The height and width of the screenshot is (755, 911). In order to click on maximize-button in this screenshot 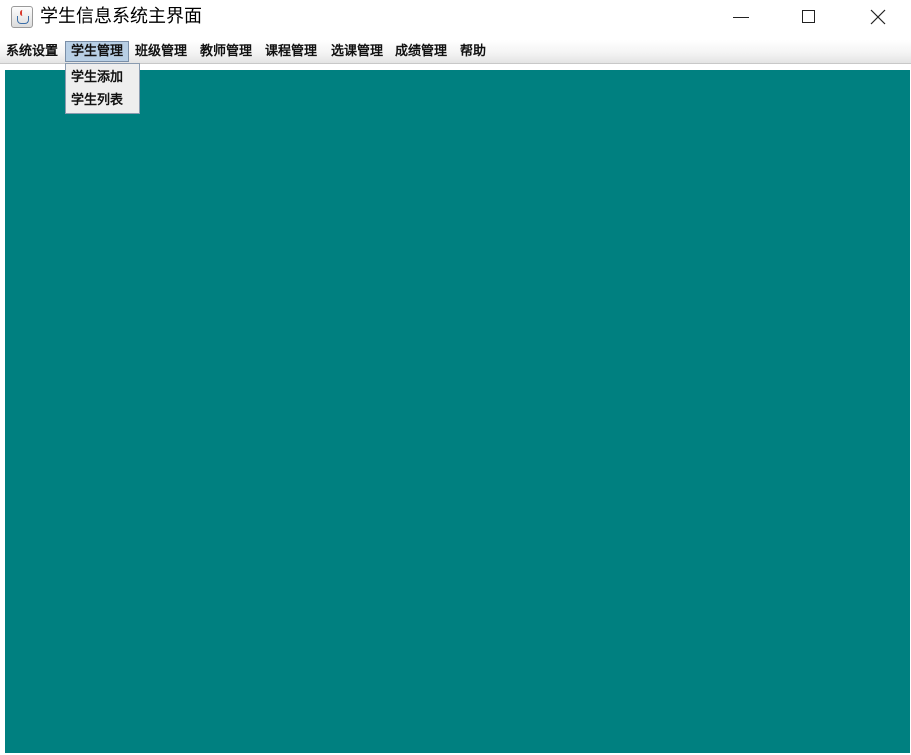, I will do `click(809, 17)`.